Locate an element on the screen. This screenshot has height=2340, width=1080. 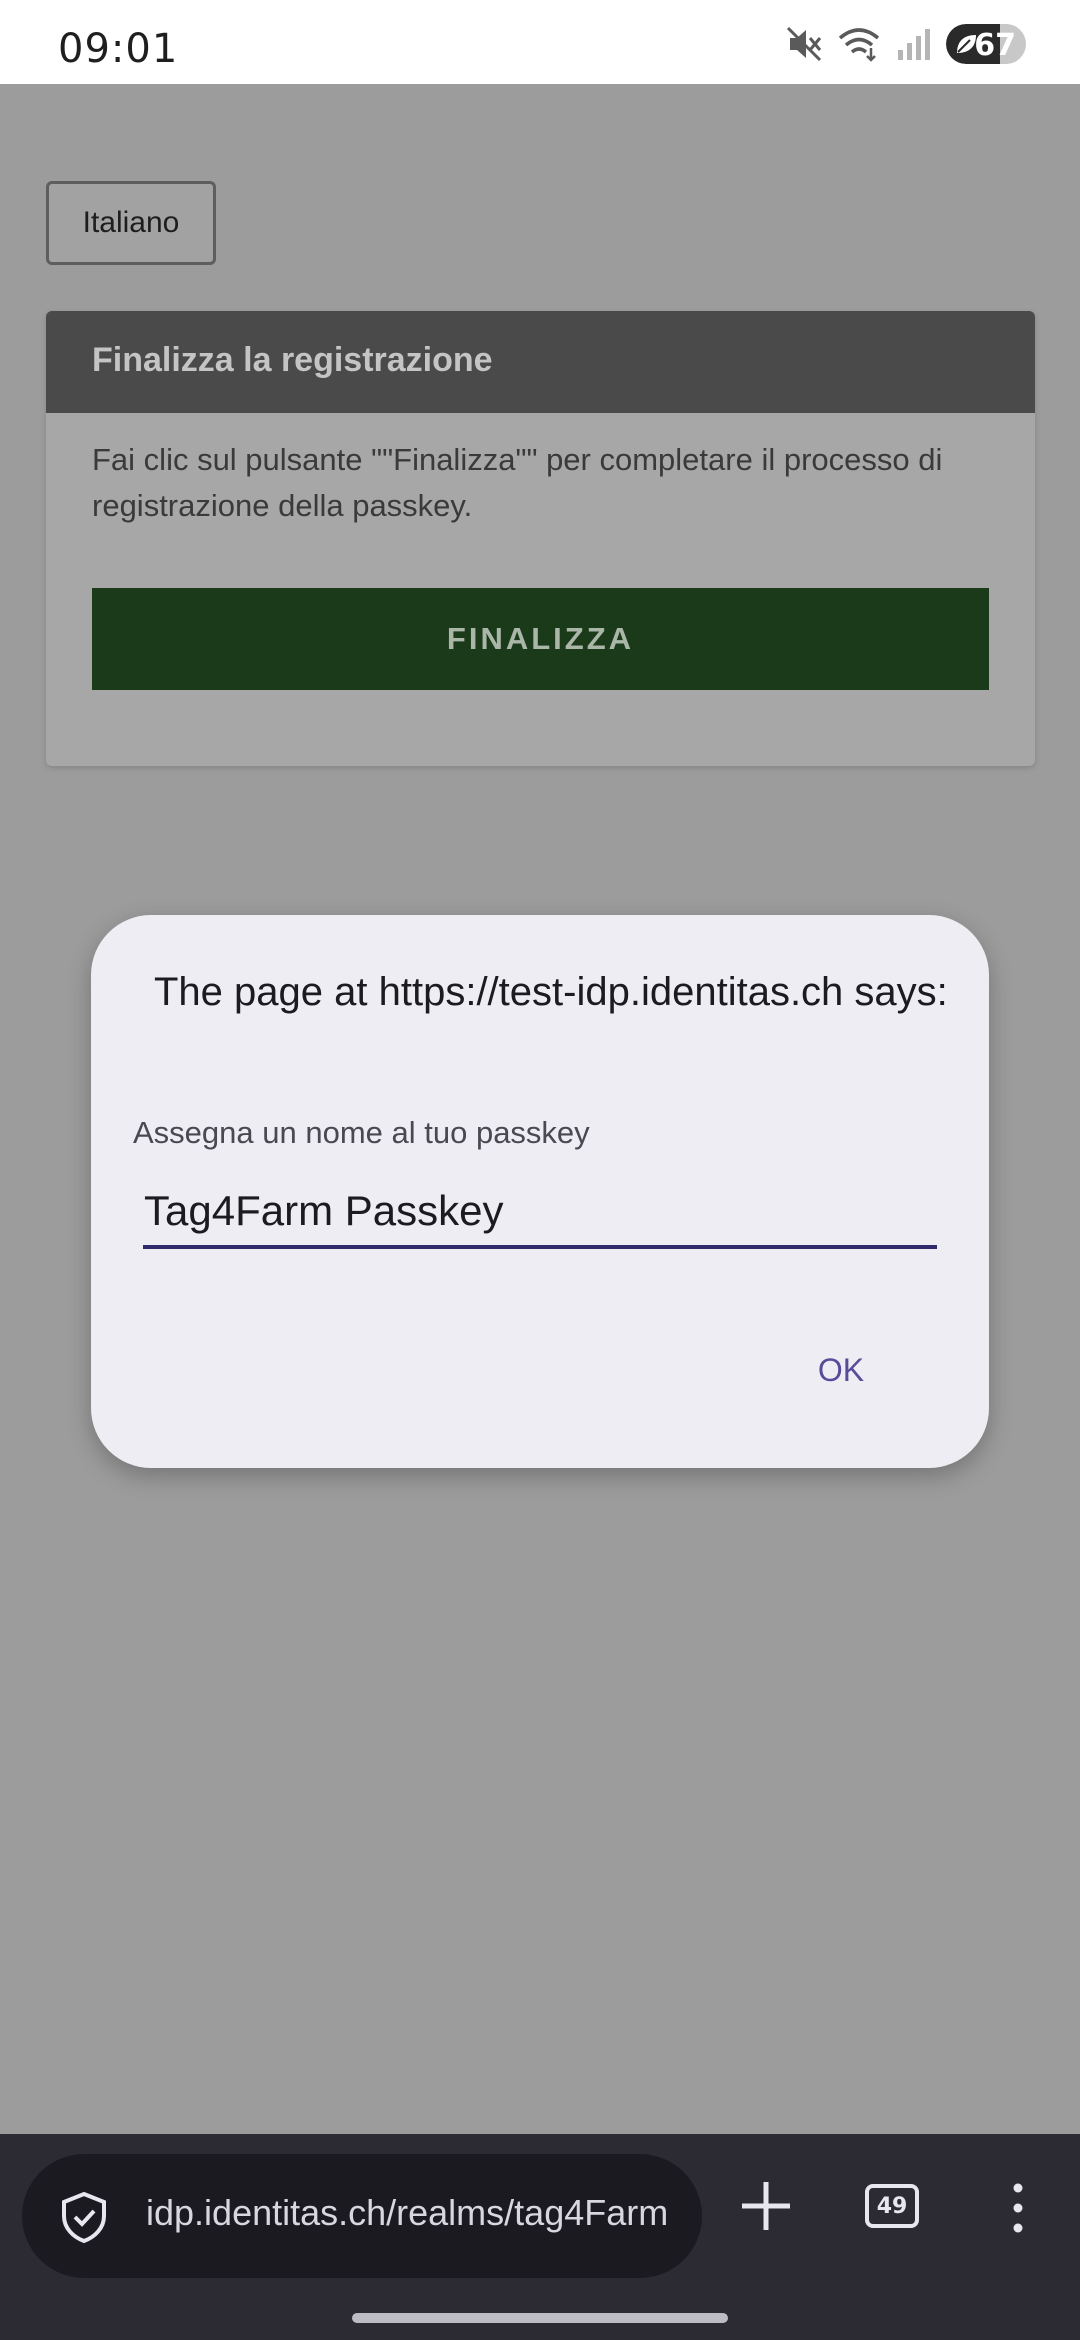
language-button: Italiano is located at coordinates (131, 223).